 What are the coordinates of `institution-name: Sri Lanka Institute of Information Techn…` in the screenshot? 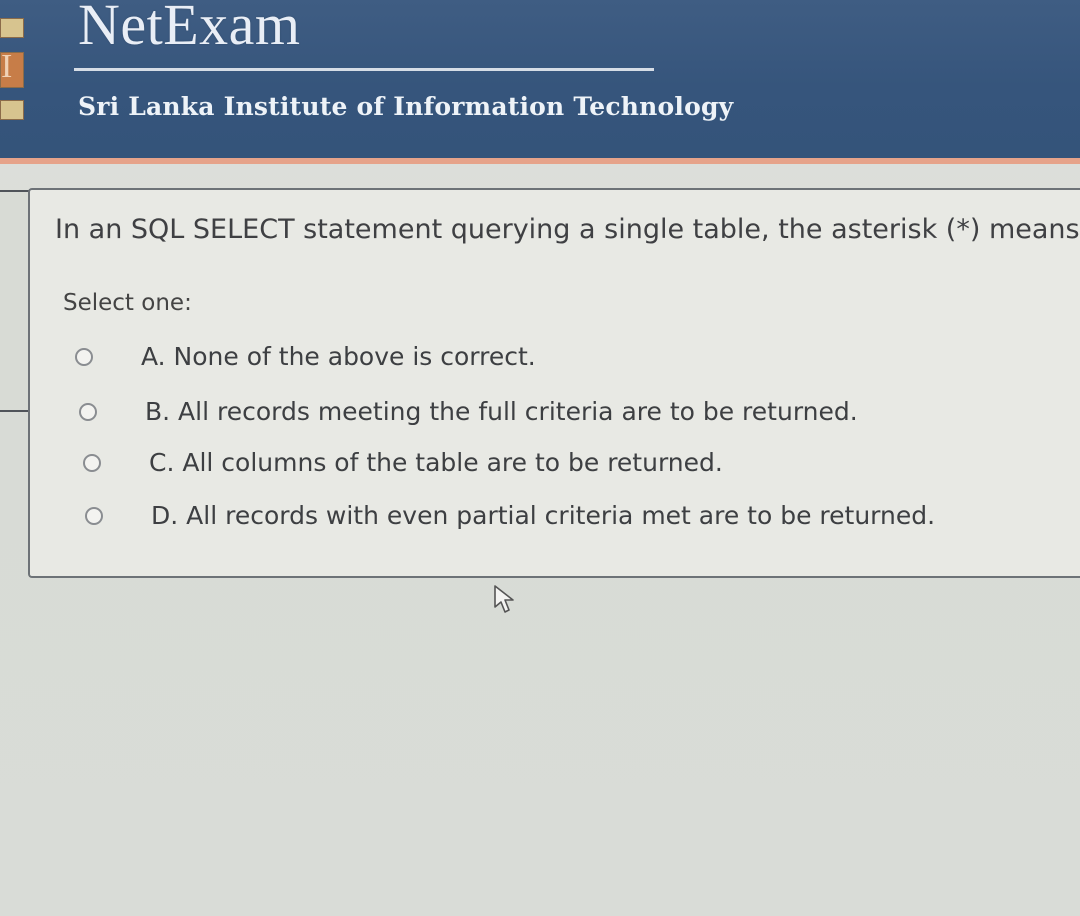 It's located at (406, 106).